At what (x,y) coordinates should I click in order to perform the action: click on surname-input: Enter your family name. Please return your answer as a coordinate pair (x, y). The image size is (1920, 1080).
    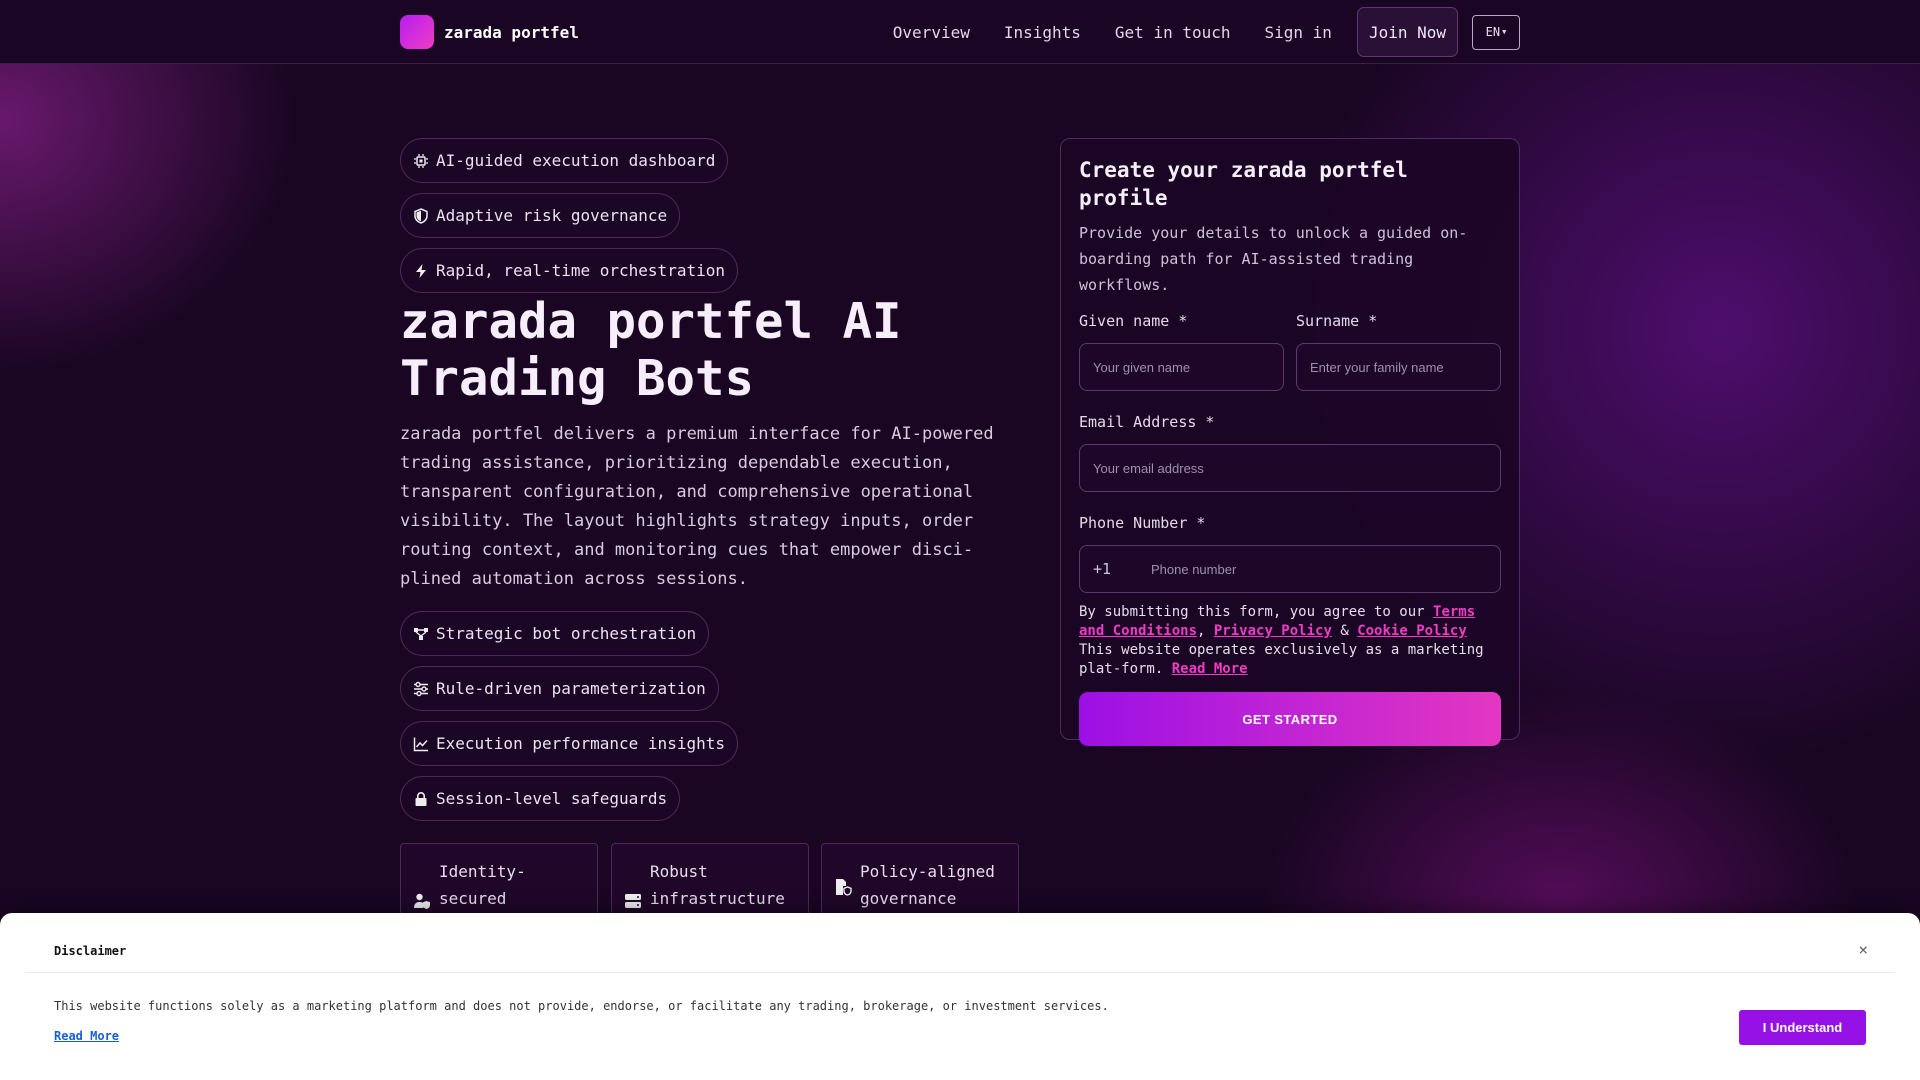
    Looking at the image, I should click on (1398, 367).